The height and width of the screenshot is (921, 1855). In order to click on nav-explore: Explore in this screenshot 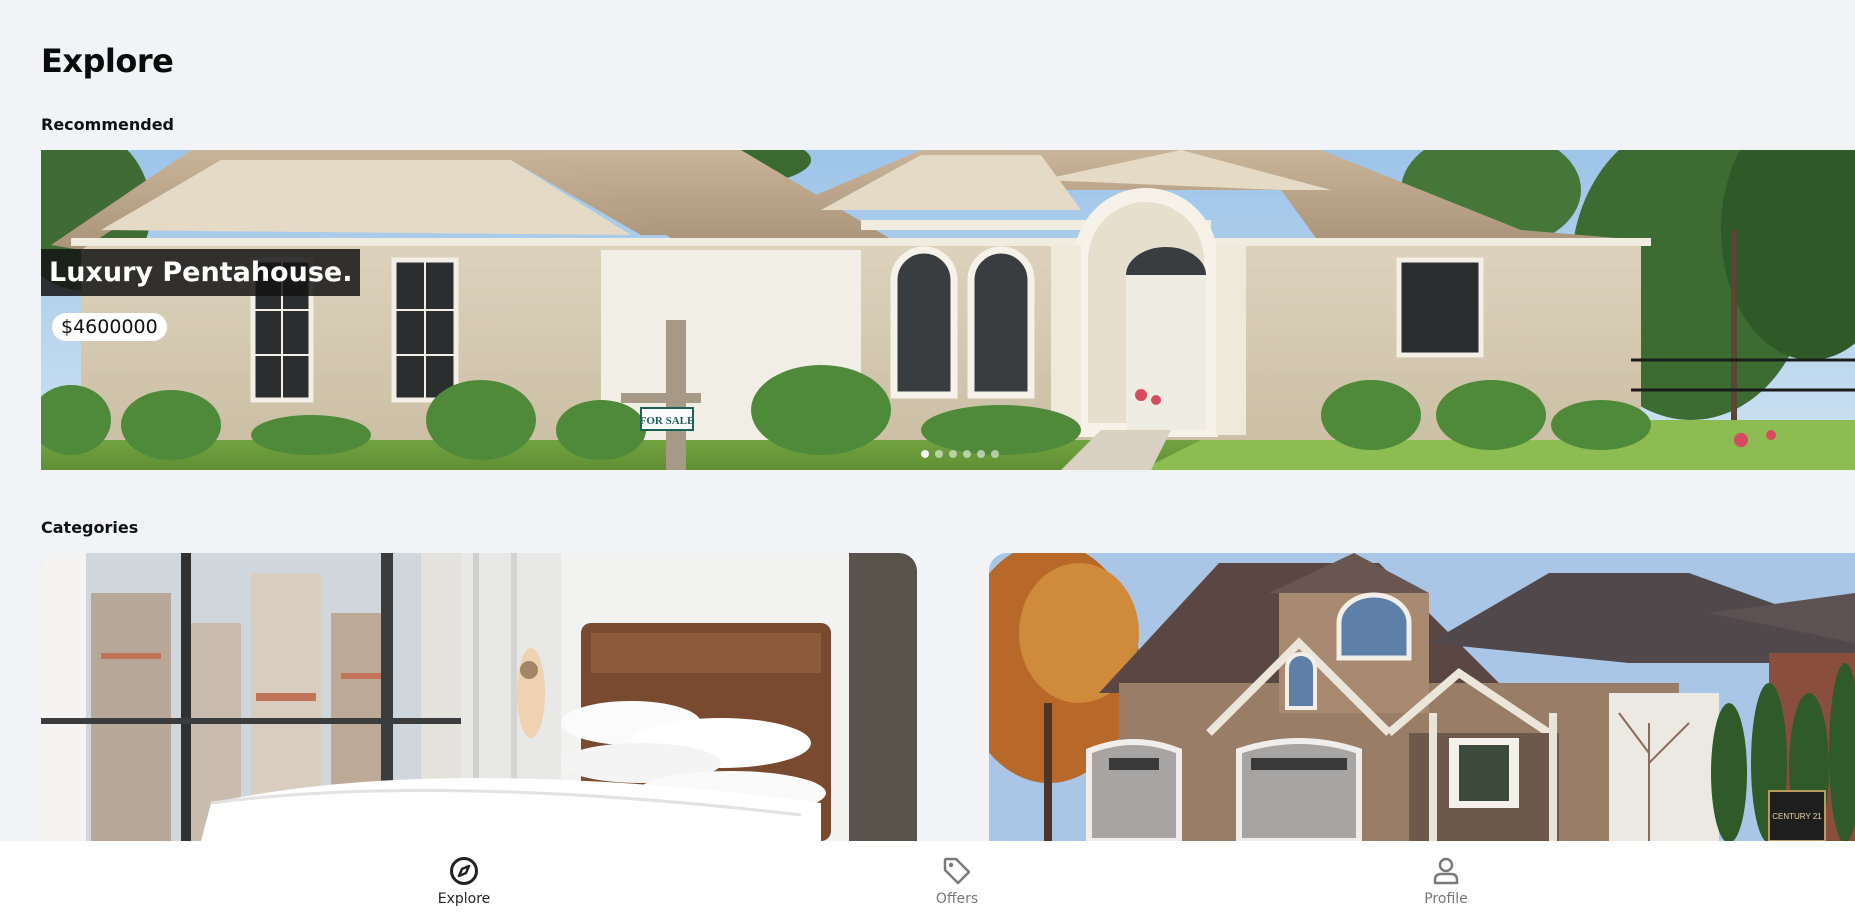, I will do `click(464, 881)`.